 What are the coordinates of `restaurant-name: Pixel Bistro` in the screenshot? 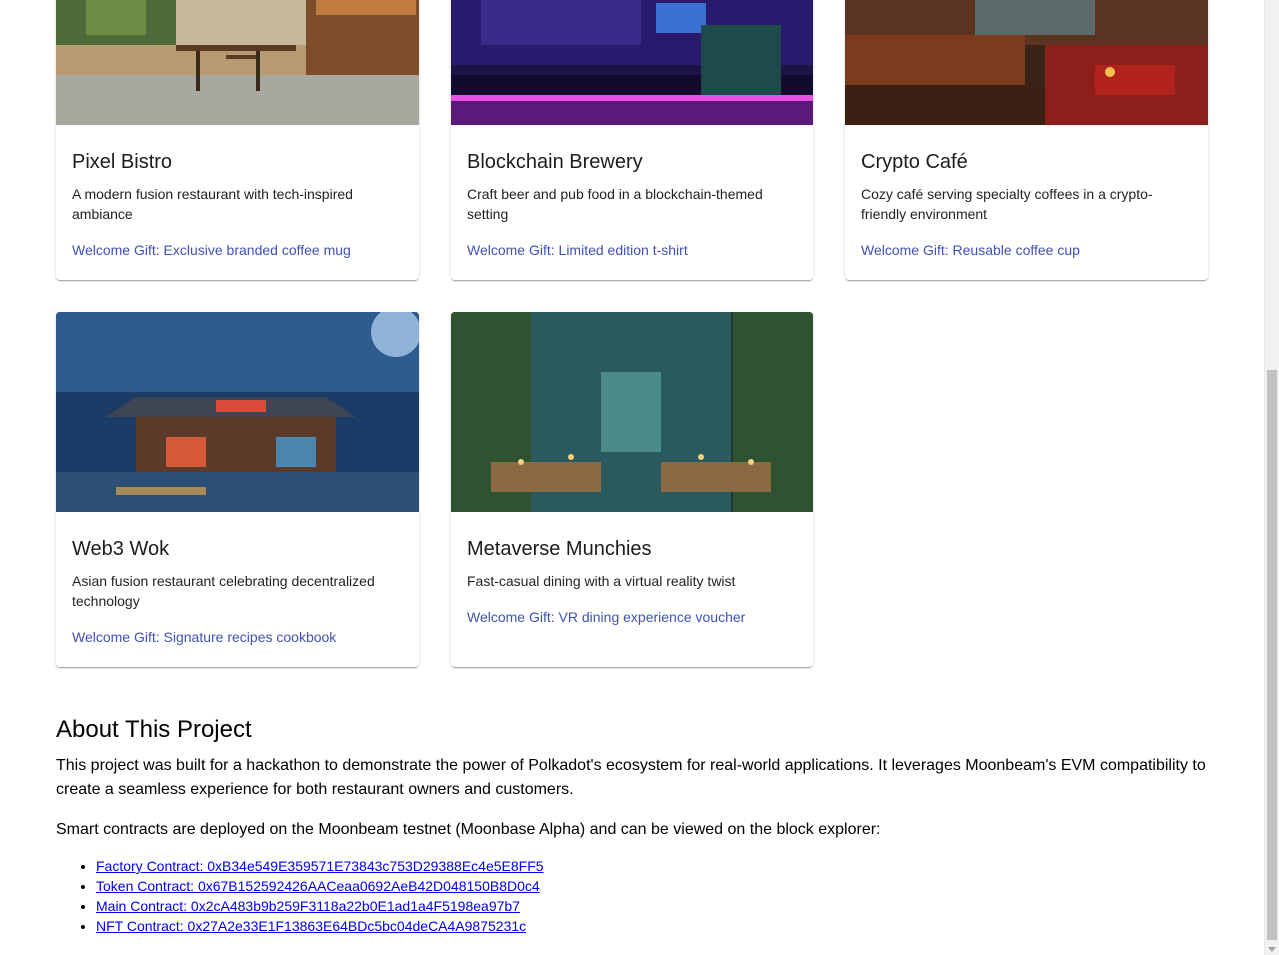 It's located at (122, 162).